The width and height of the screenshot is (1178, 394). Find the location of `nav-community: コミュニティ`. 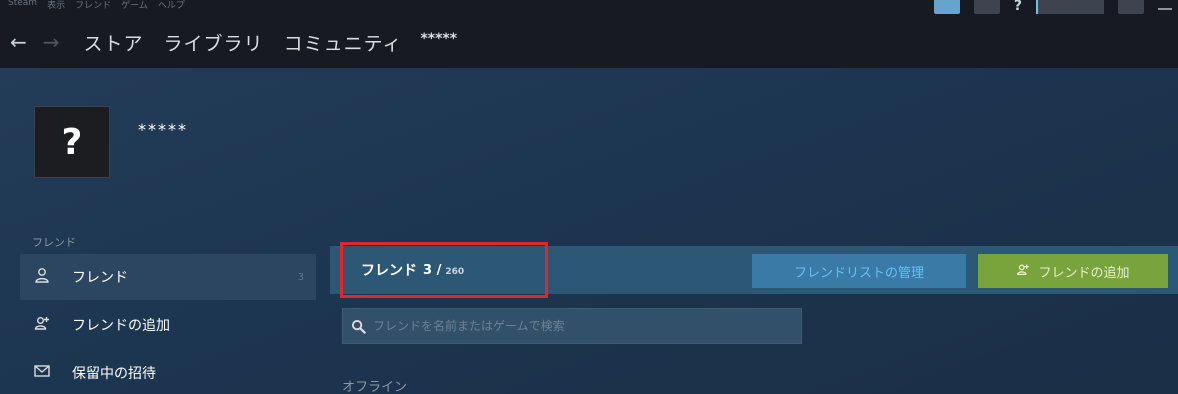

nav-community: コミュニティ is located at coordinates (343, 42).